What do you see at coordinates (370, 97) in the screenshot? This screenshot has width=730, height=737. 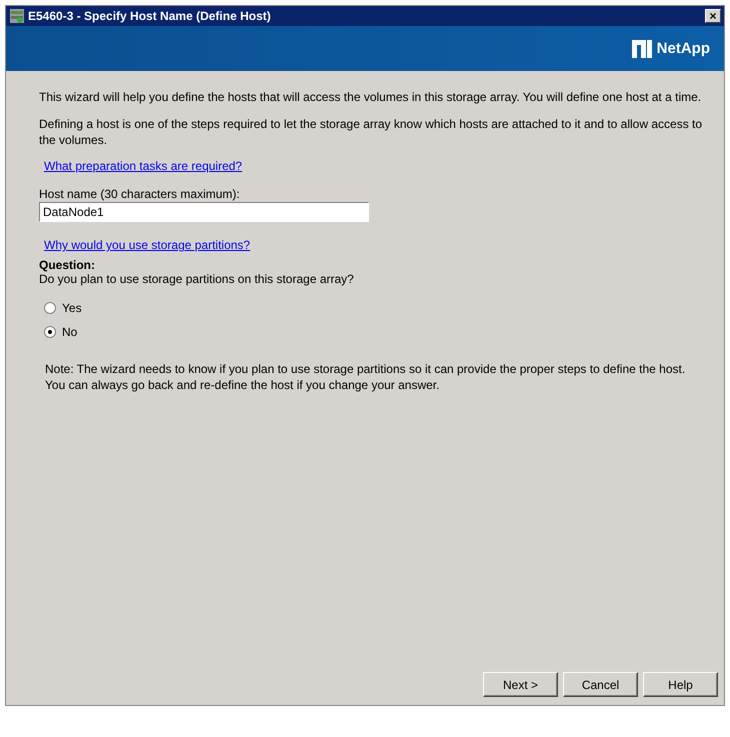 I see `intro-text: This wizard will help you define the hosts that will access the volumes in this storage array. You will define one host at a time.` at bounding box center [370, 97].